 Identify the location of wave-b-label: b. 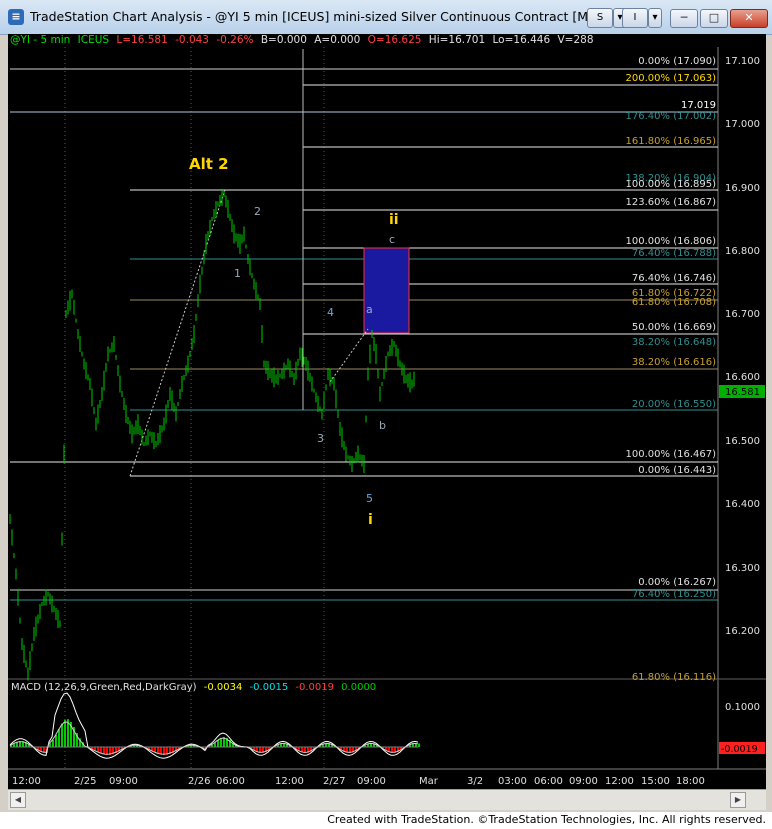
(382, 425).